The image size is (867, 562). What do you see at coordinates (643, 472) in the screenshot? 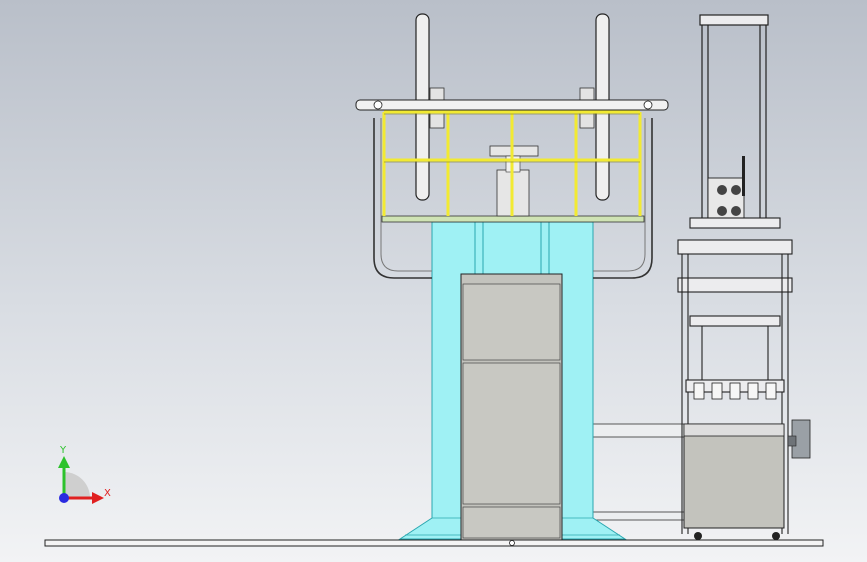
I see `connecting-bars` at bounding box center [643, 472].